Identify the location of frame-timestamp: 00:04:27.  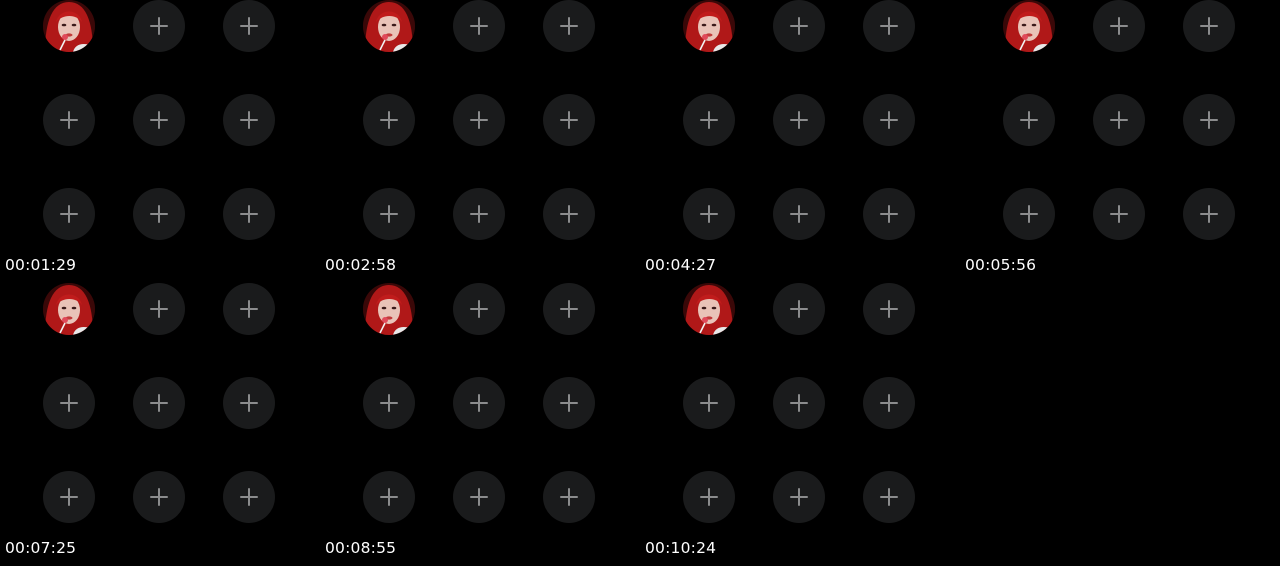
(681, 265).